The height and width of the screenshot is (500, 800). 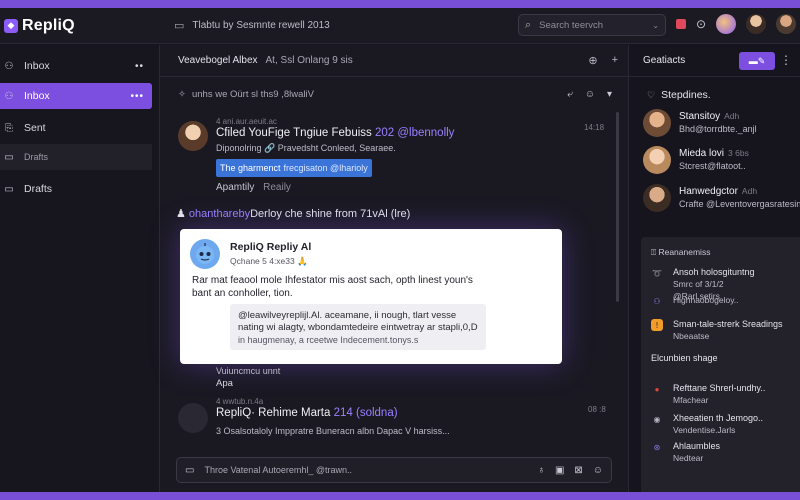 I want to click on scrollbar, so click(x=617, y=207).